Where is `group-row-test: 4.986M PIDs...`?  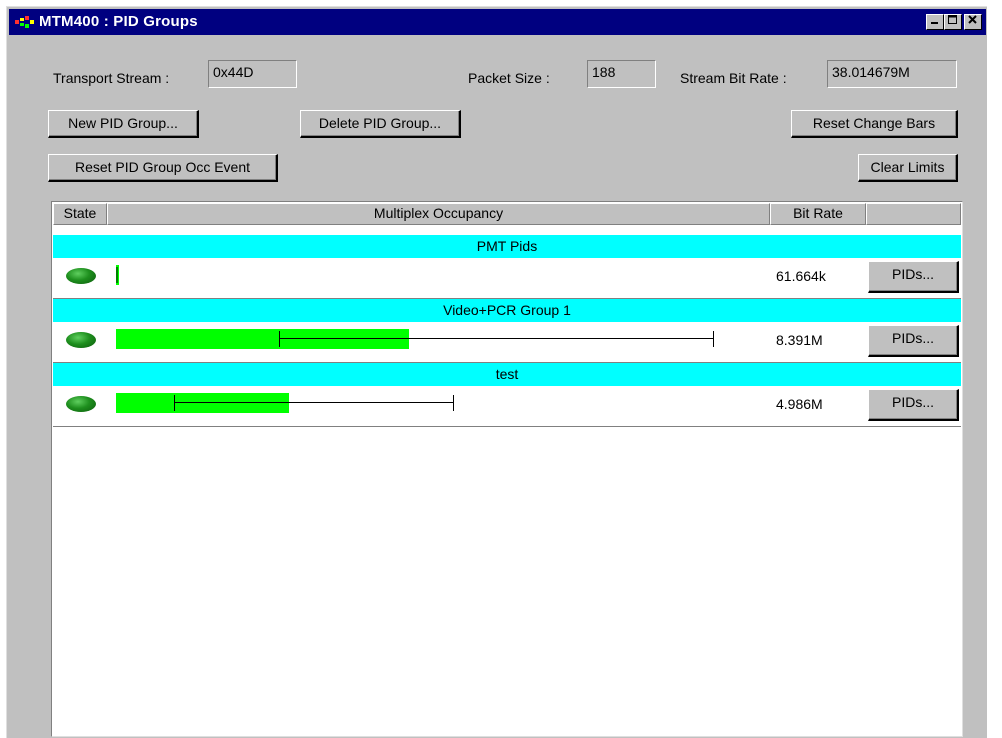
group-row-test: 4.986M PIDs... is located at coordinates (507, 406).